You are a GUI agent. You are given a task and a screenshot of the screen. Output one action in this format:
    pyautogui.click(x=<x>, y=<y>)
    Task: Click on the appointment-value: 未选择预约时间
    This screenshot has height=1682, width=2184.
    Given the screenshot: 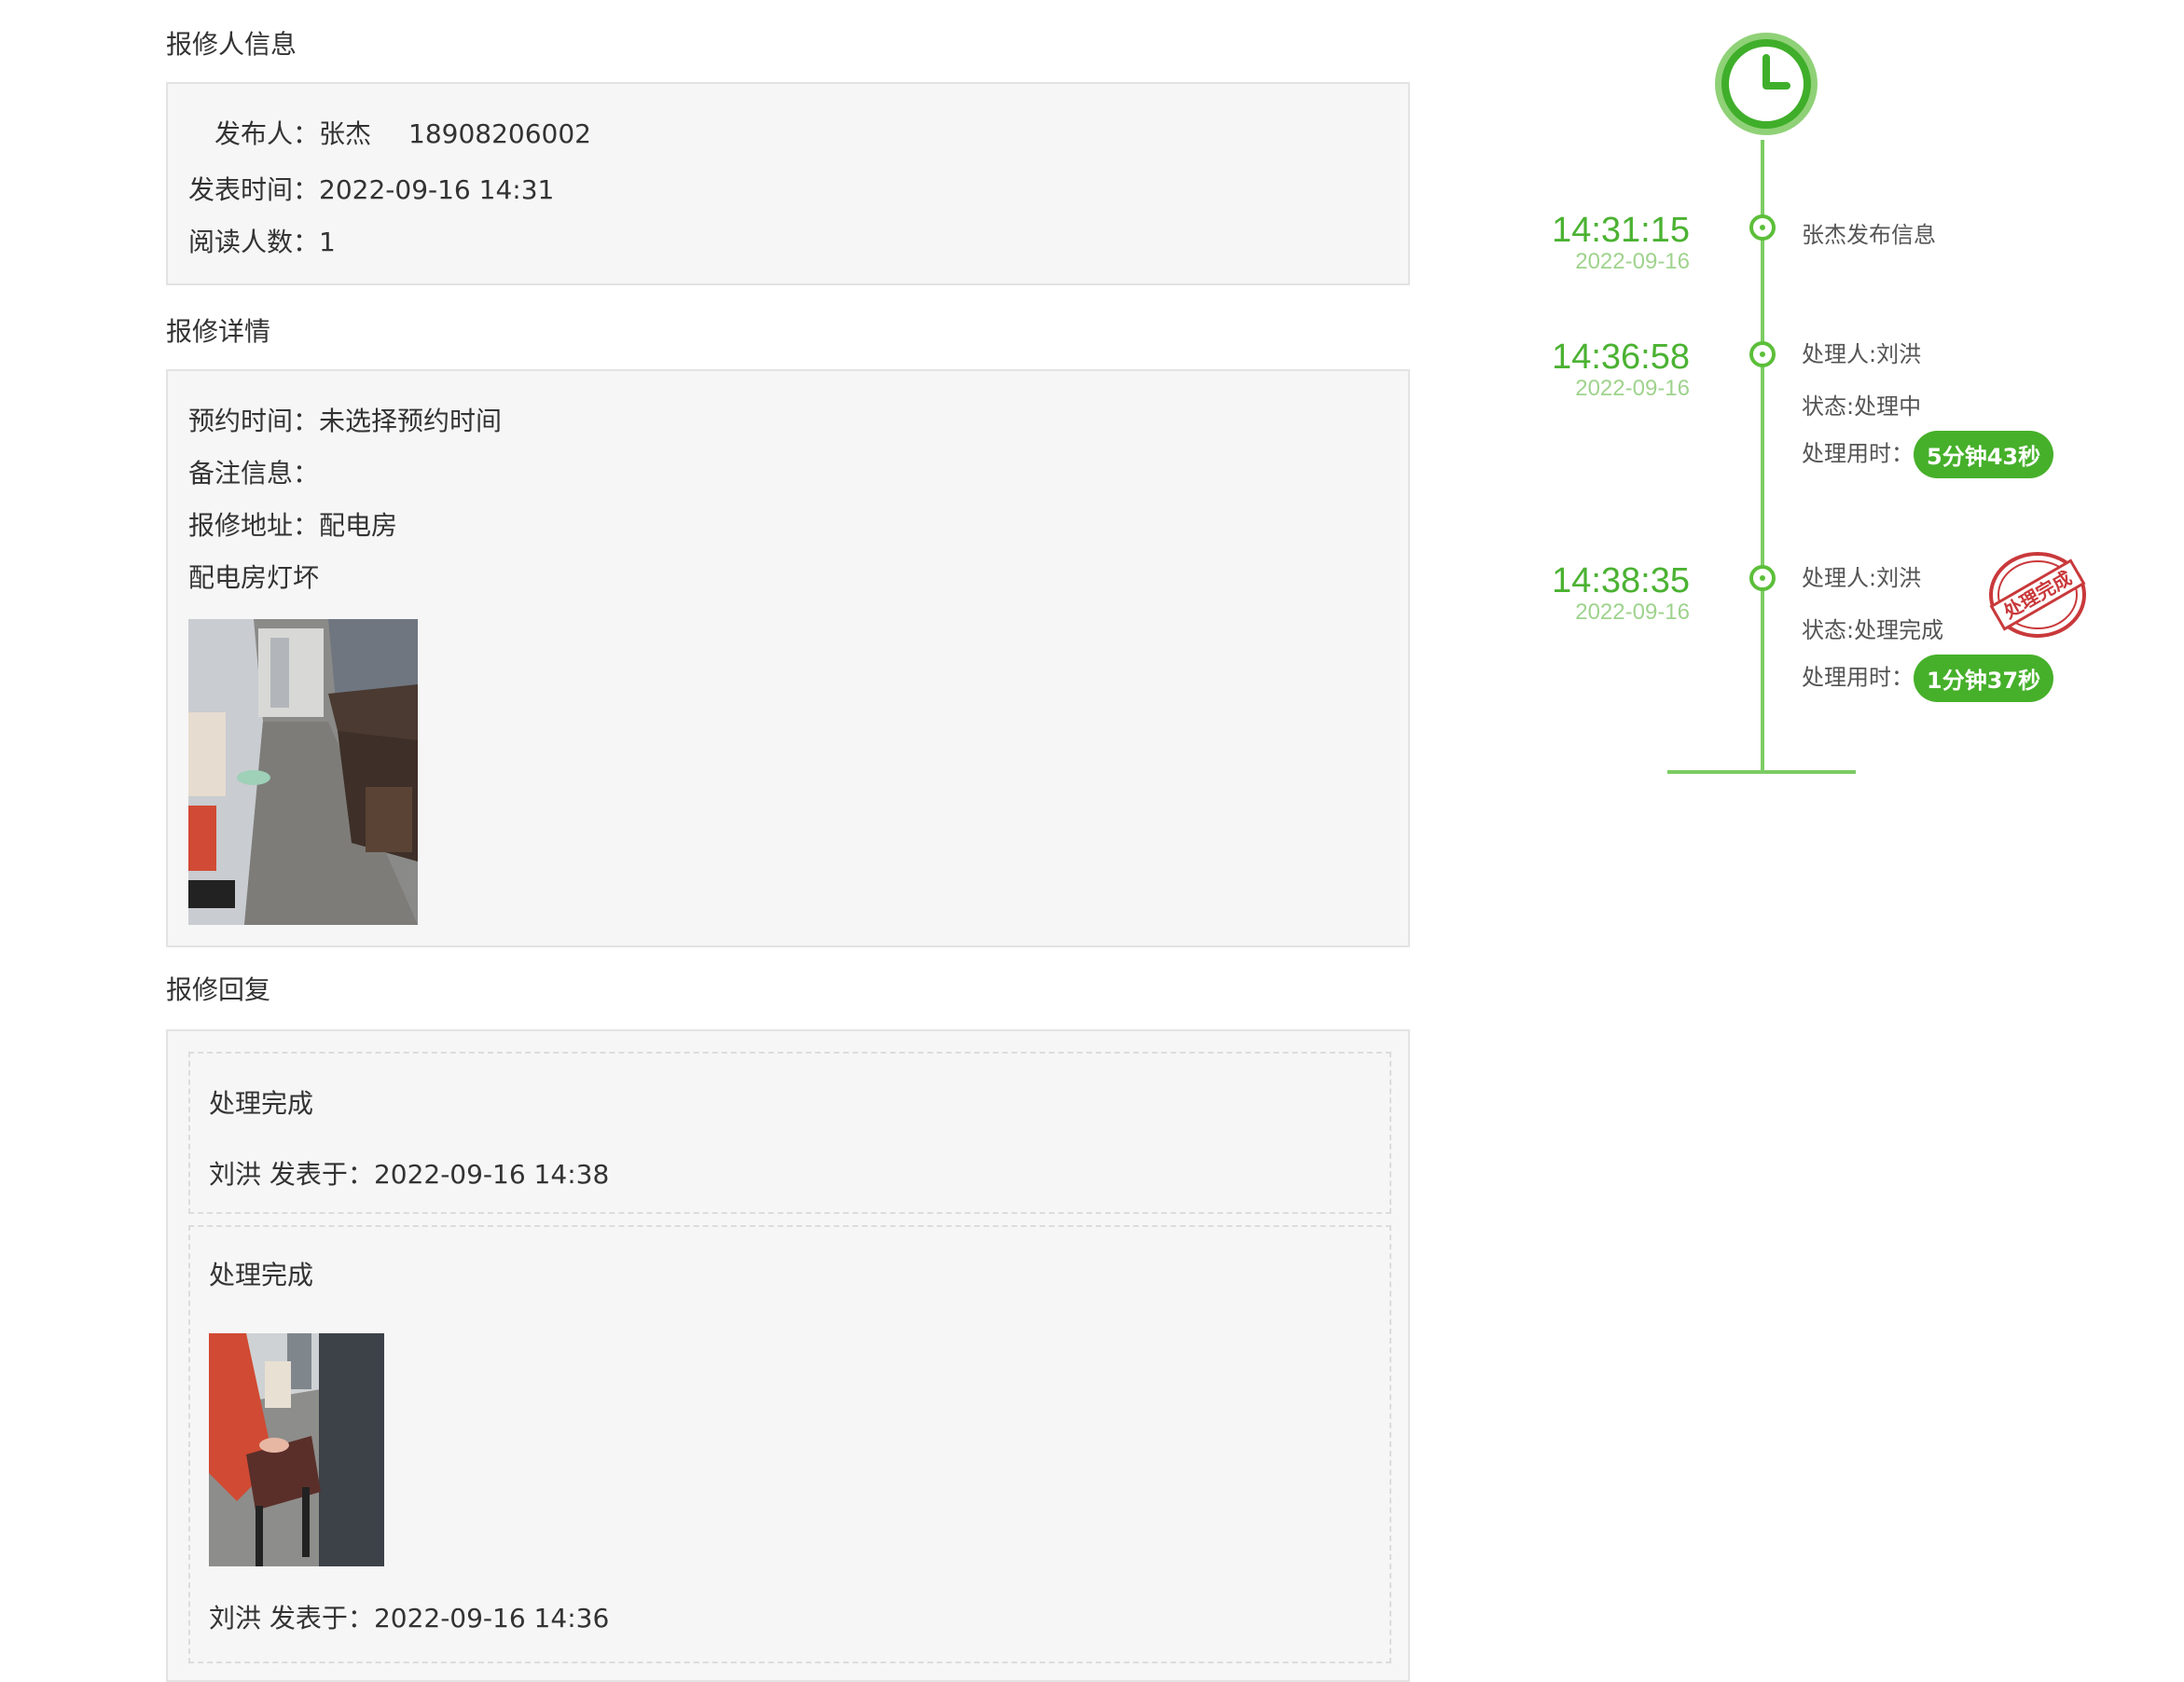 What is the action you would take?
    pyautogui.click(x=411, y=421)
    